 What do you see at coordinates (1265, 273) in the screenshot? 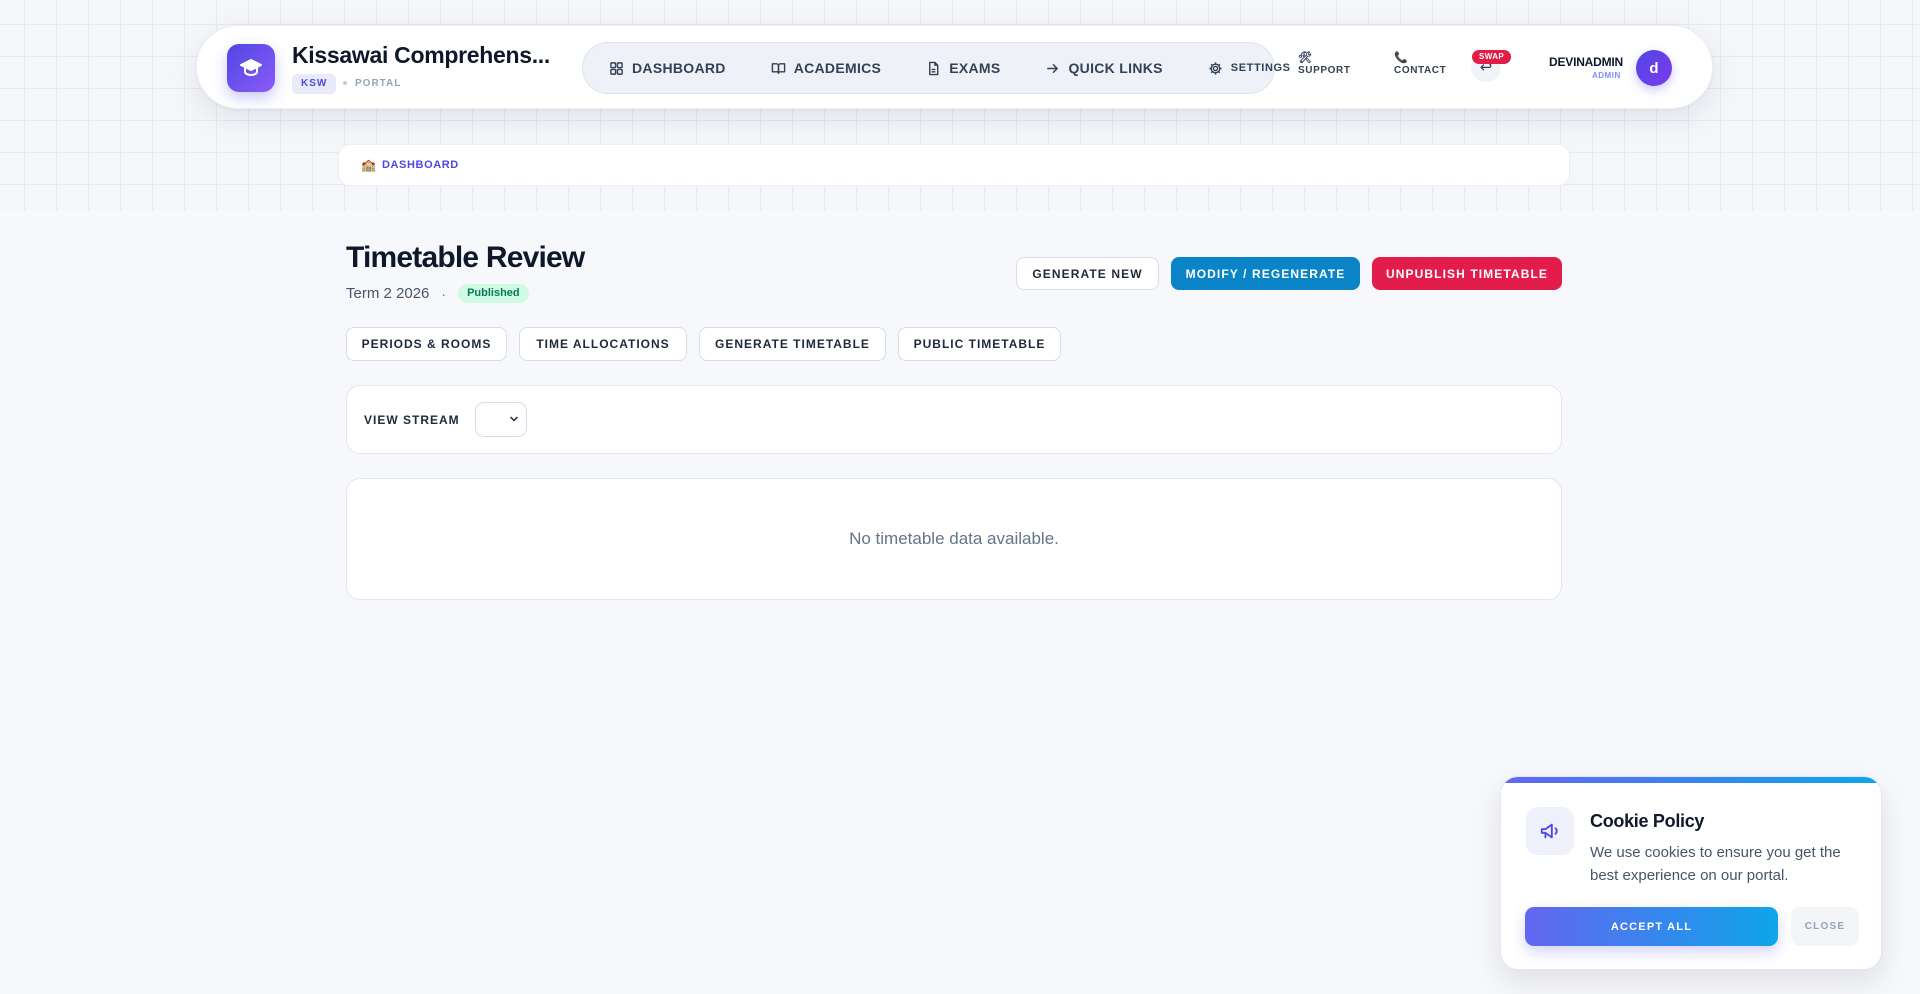
I see `modify-regenerate-button: MODIFY / REGENERATE` at bounding box center [1265, 273].